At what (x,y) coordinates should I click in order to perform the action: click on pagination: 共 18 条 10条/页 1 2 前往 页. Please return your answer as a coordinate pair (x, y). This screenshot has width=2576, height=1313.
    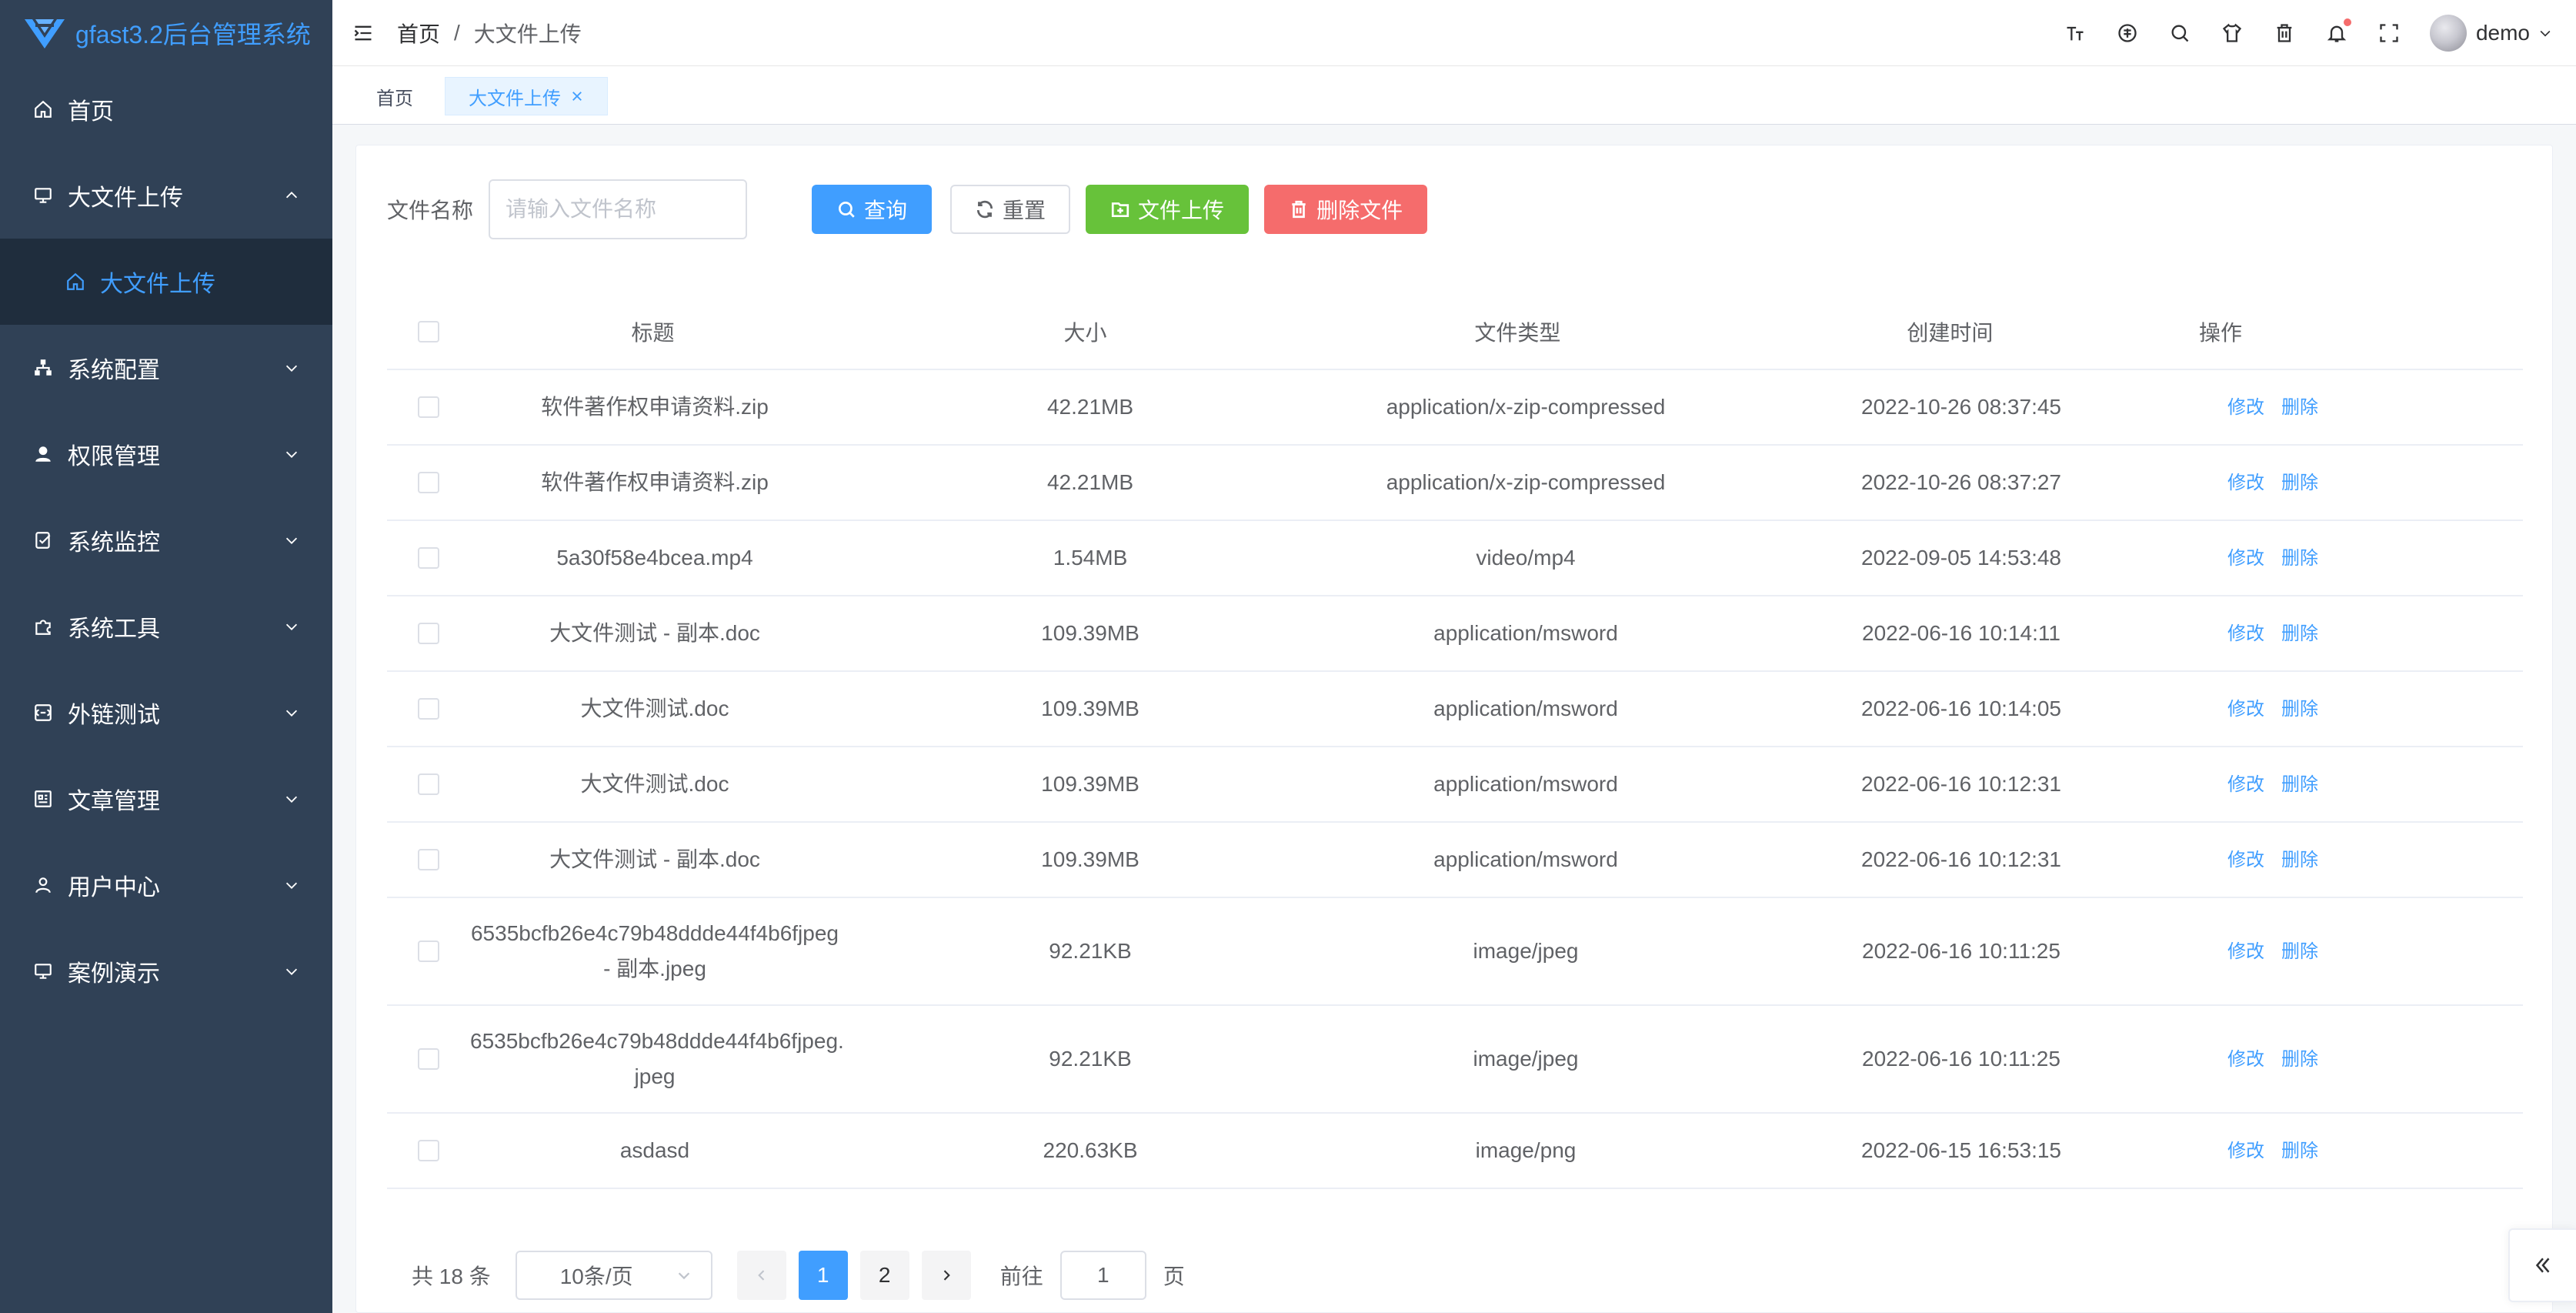
    Looking at the image, I should click on (799, 1275).